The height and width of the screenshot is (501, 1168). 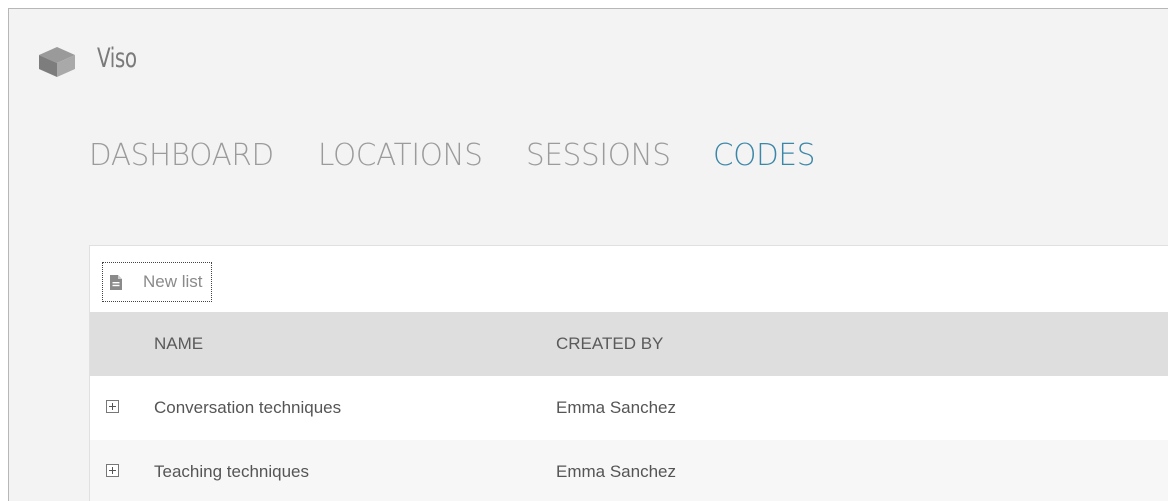 What do you see at coordinates (117, 58) in the screenshot?
I see `app-title: Viso` at bounding box center [117, 58].